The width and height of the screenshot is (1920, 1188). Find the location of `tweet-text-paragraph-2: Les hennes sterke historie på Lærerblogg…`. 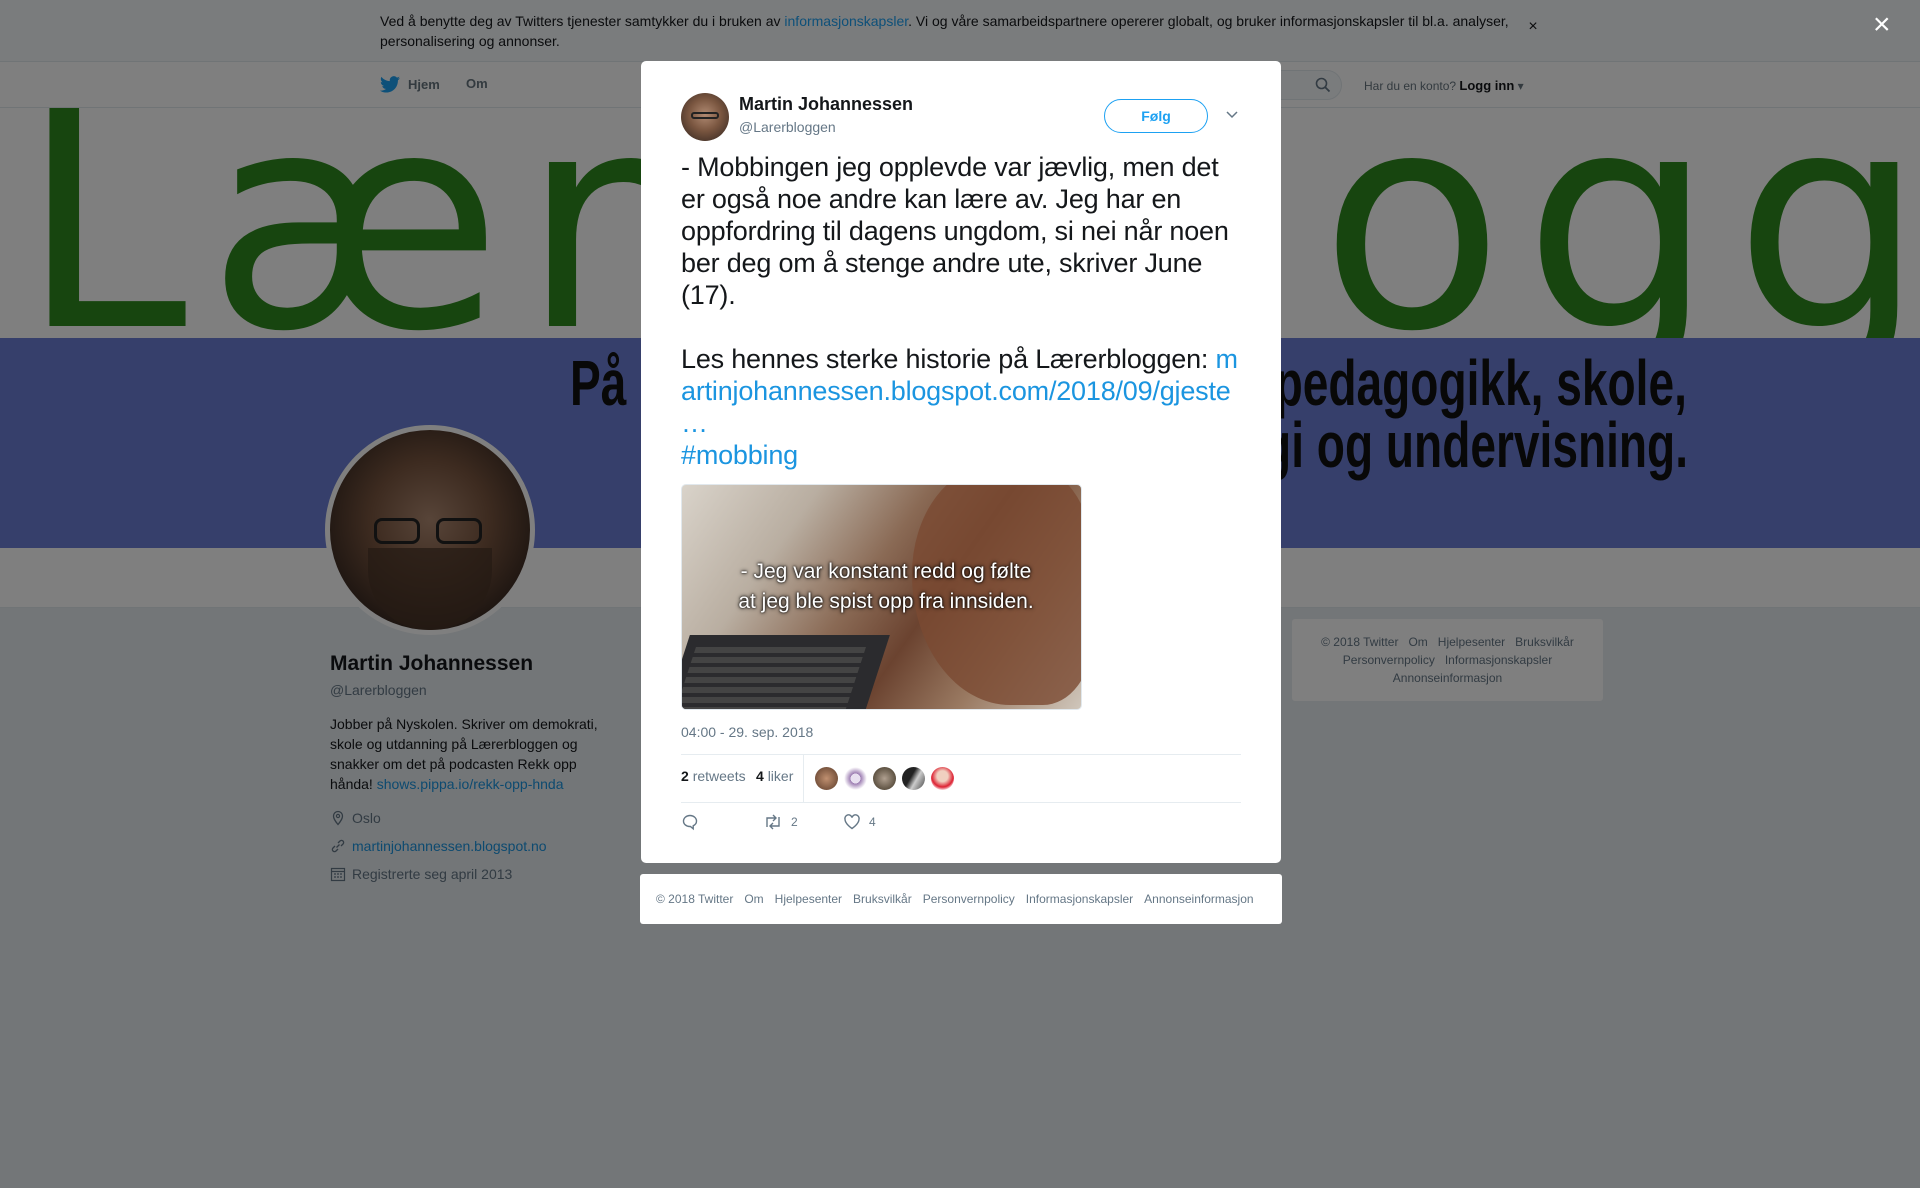

tweet-text-paragraph-2: Les hennes sterke historie på Lærerblogg… is located at coordinates (964, 407).